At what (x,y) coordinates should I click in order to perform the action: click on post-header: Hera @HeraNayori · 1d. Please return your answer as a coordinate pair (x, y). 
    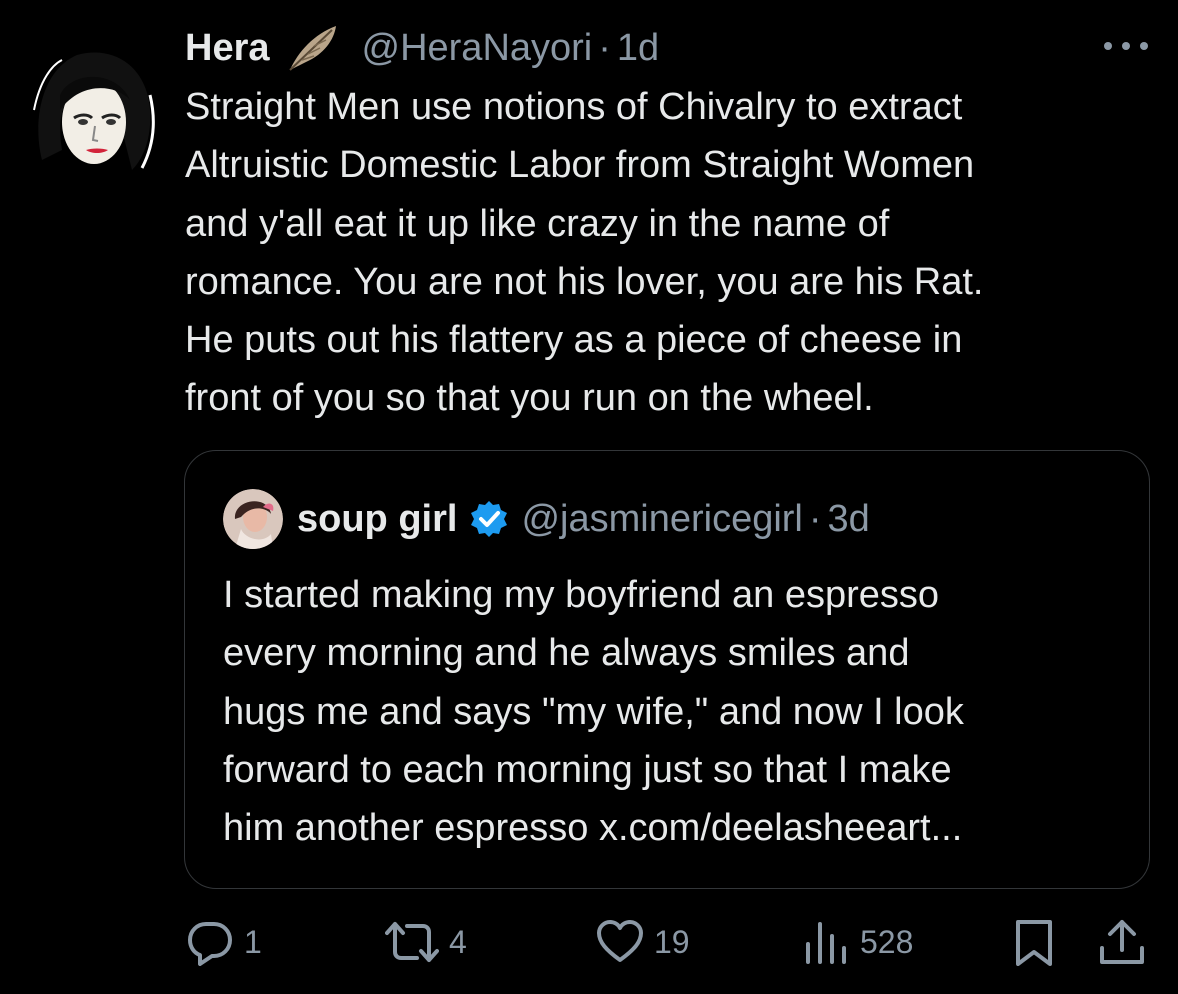
    Looking at the image, I should click on (422, 48).